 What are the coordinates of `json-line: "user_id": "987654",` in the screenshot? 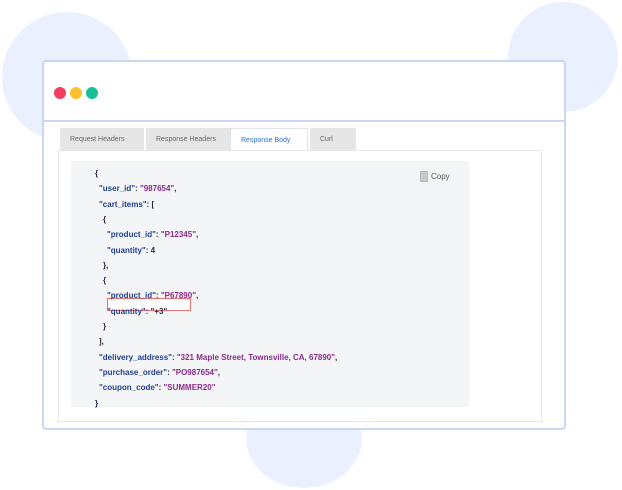 It's located at (137, 188).